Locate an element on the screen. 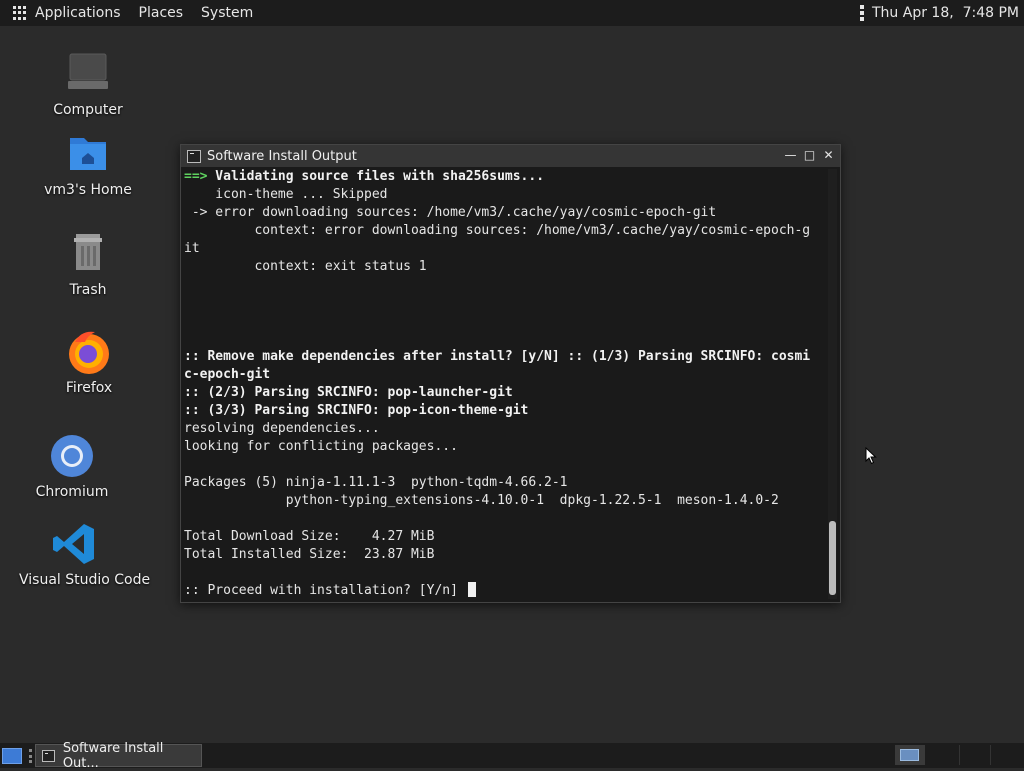 Image resolution: width=1024 pixels, height=771 pixels. terminal-line: icon-theme ... Skipped is located at coordinates (286, 194).